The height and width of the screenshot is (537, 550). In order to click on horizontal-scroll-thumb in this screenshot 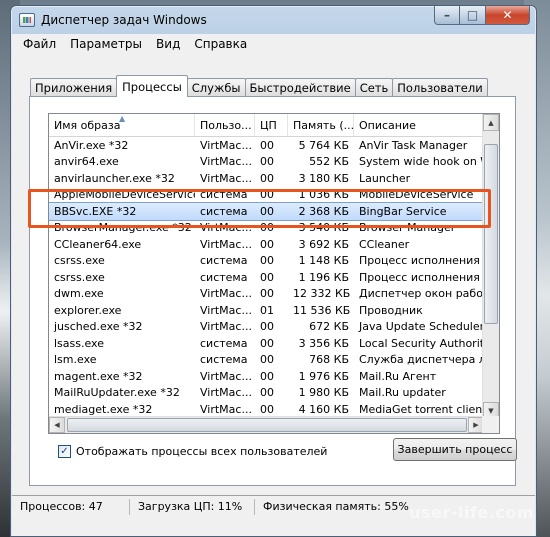, I will do `click(267, 425)`.